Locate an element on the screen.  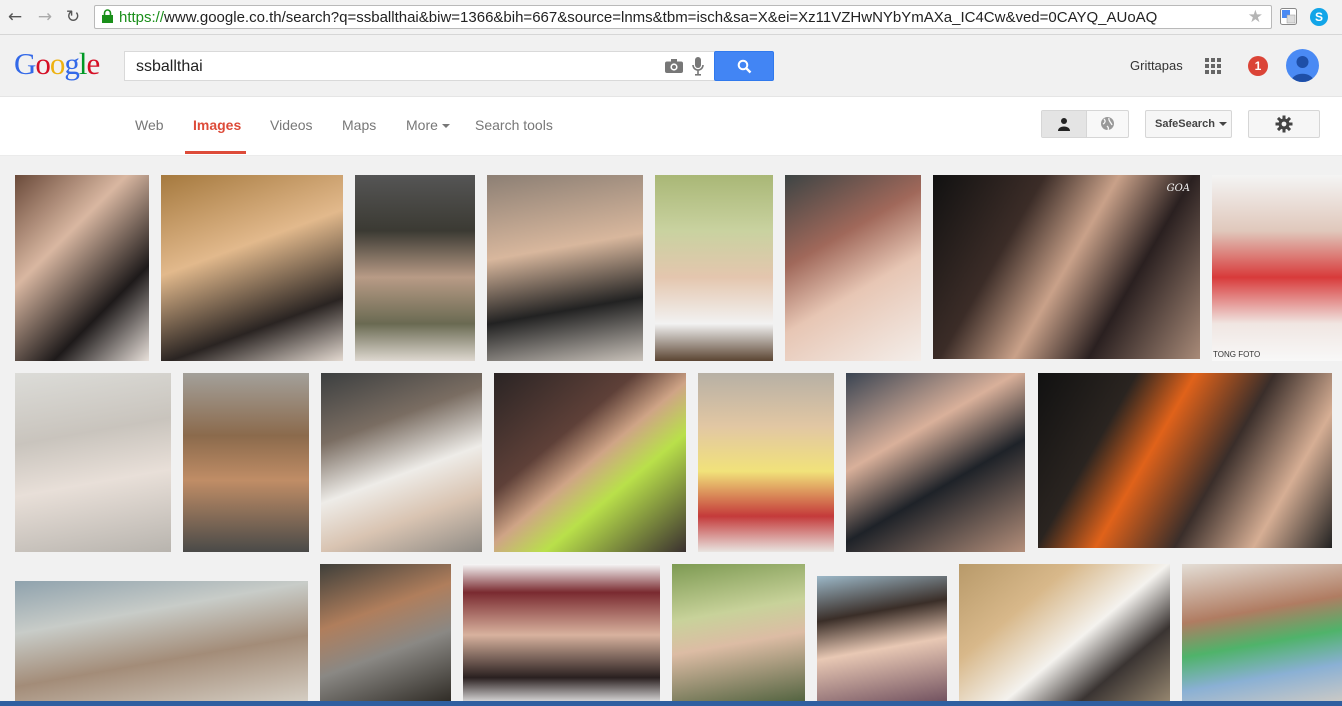
logo-letter: e is located at coordinates (93, 63).